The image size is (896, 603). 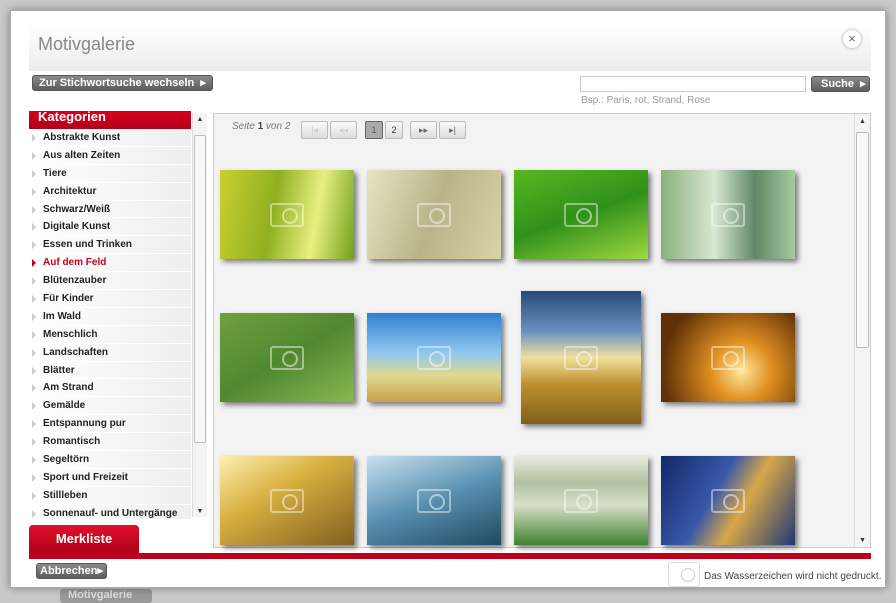 What do you see at coordinates (110, 460) in the screenshot?
I see `category-item: Segeltörn` at bounding box center [110, 460].